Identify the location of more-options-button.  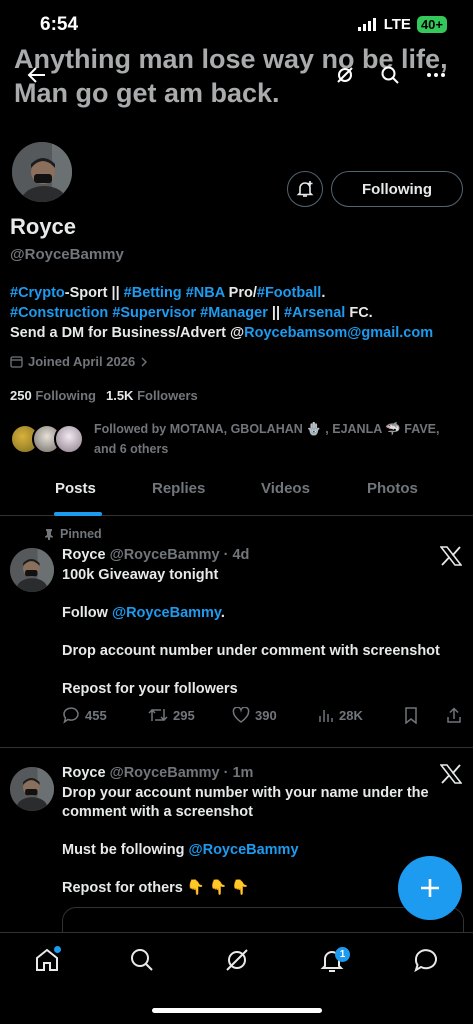
(436, 75).